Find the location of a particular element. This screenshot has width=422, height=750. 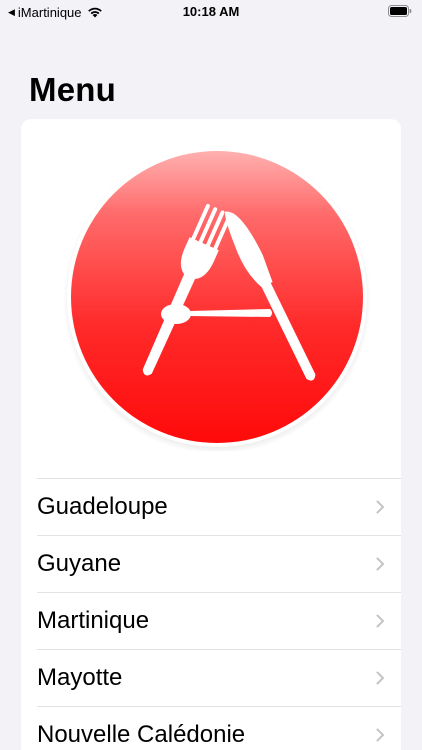

list-item-guyane: Guyane is located at coordinates (211, 563).